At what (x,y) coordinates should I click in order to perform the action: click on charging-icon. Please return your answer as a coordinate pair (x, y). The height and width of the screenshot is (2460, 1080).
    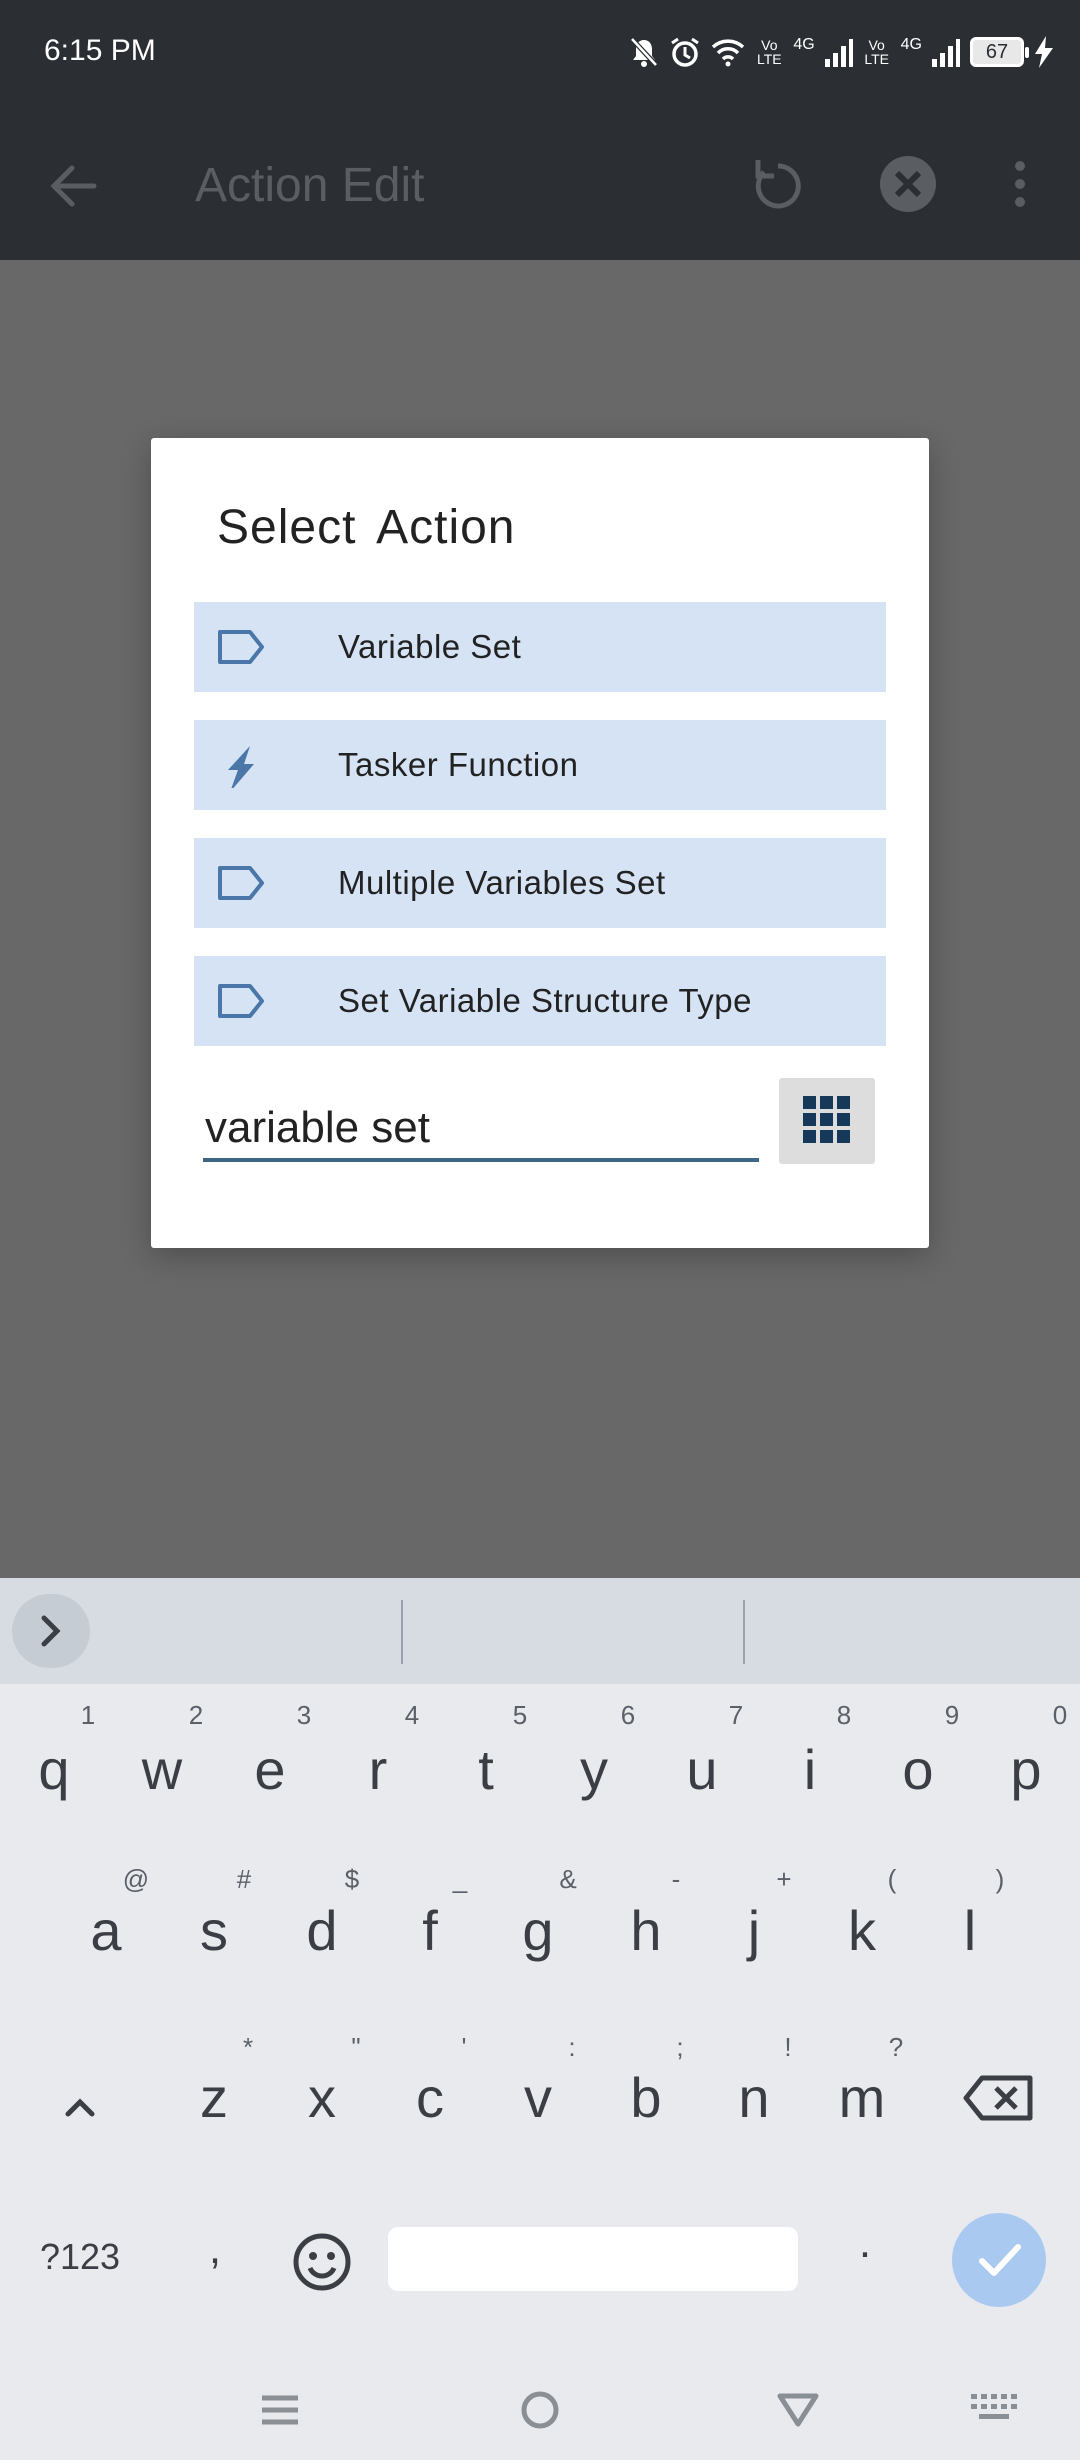
    Looking at the image, I should click on (1044, 52).